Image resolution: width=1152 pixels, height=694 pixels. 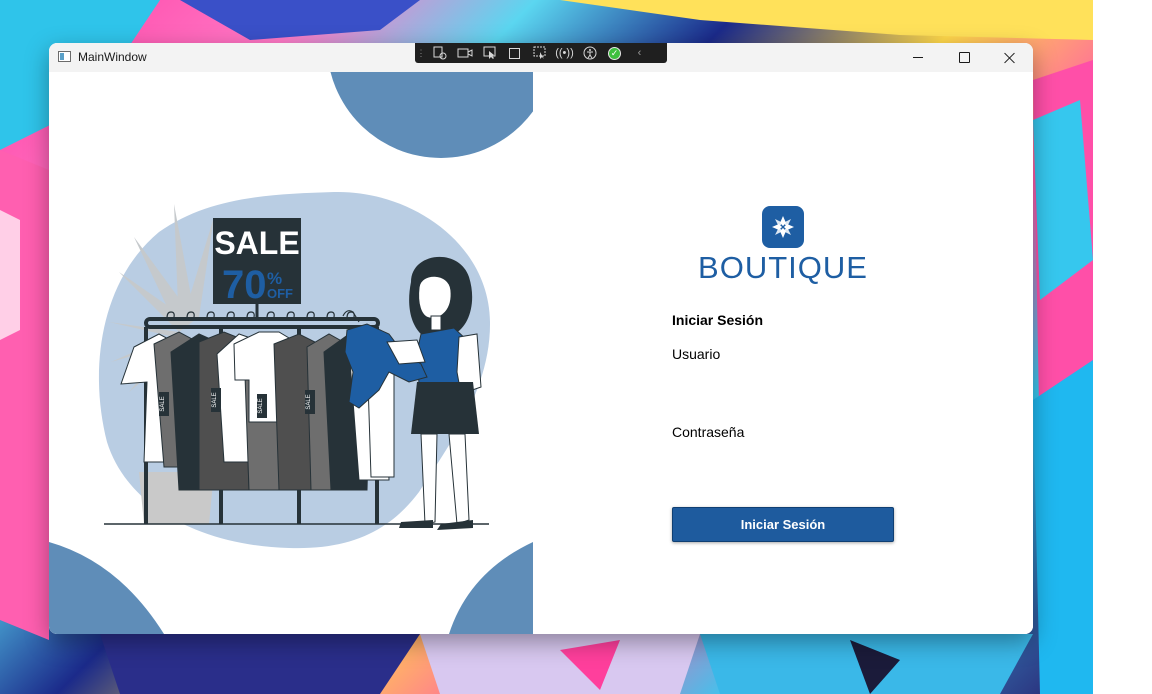 I want to click on maximize-icon, so click(x=964, y=57).